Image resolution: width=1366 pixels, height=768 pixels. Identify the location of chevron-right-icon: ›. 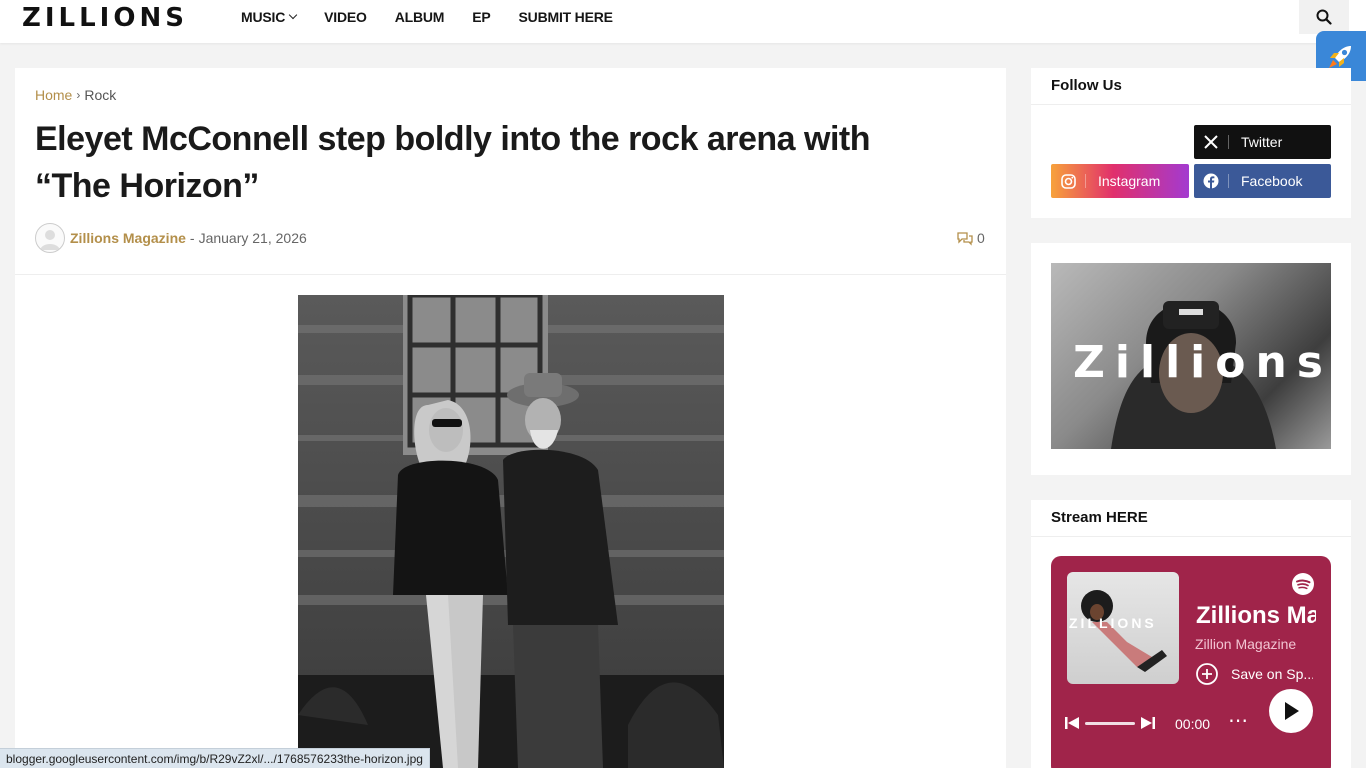
(78, 95).